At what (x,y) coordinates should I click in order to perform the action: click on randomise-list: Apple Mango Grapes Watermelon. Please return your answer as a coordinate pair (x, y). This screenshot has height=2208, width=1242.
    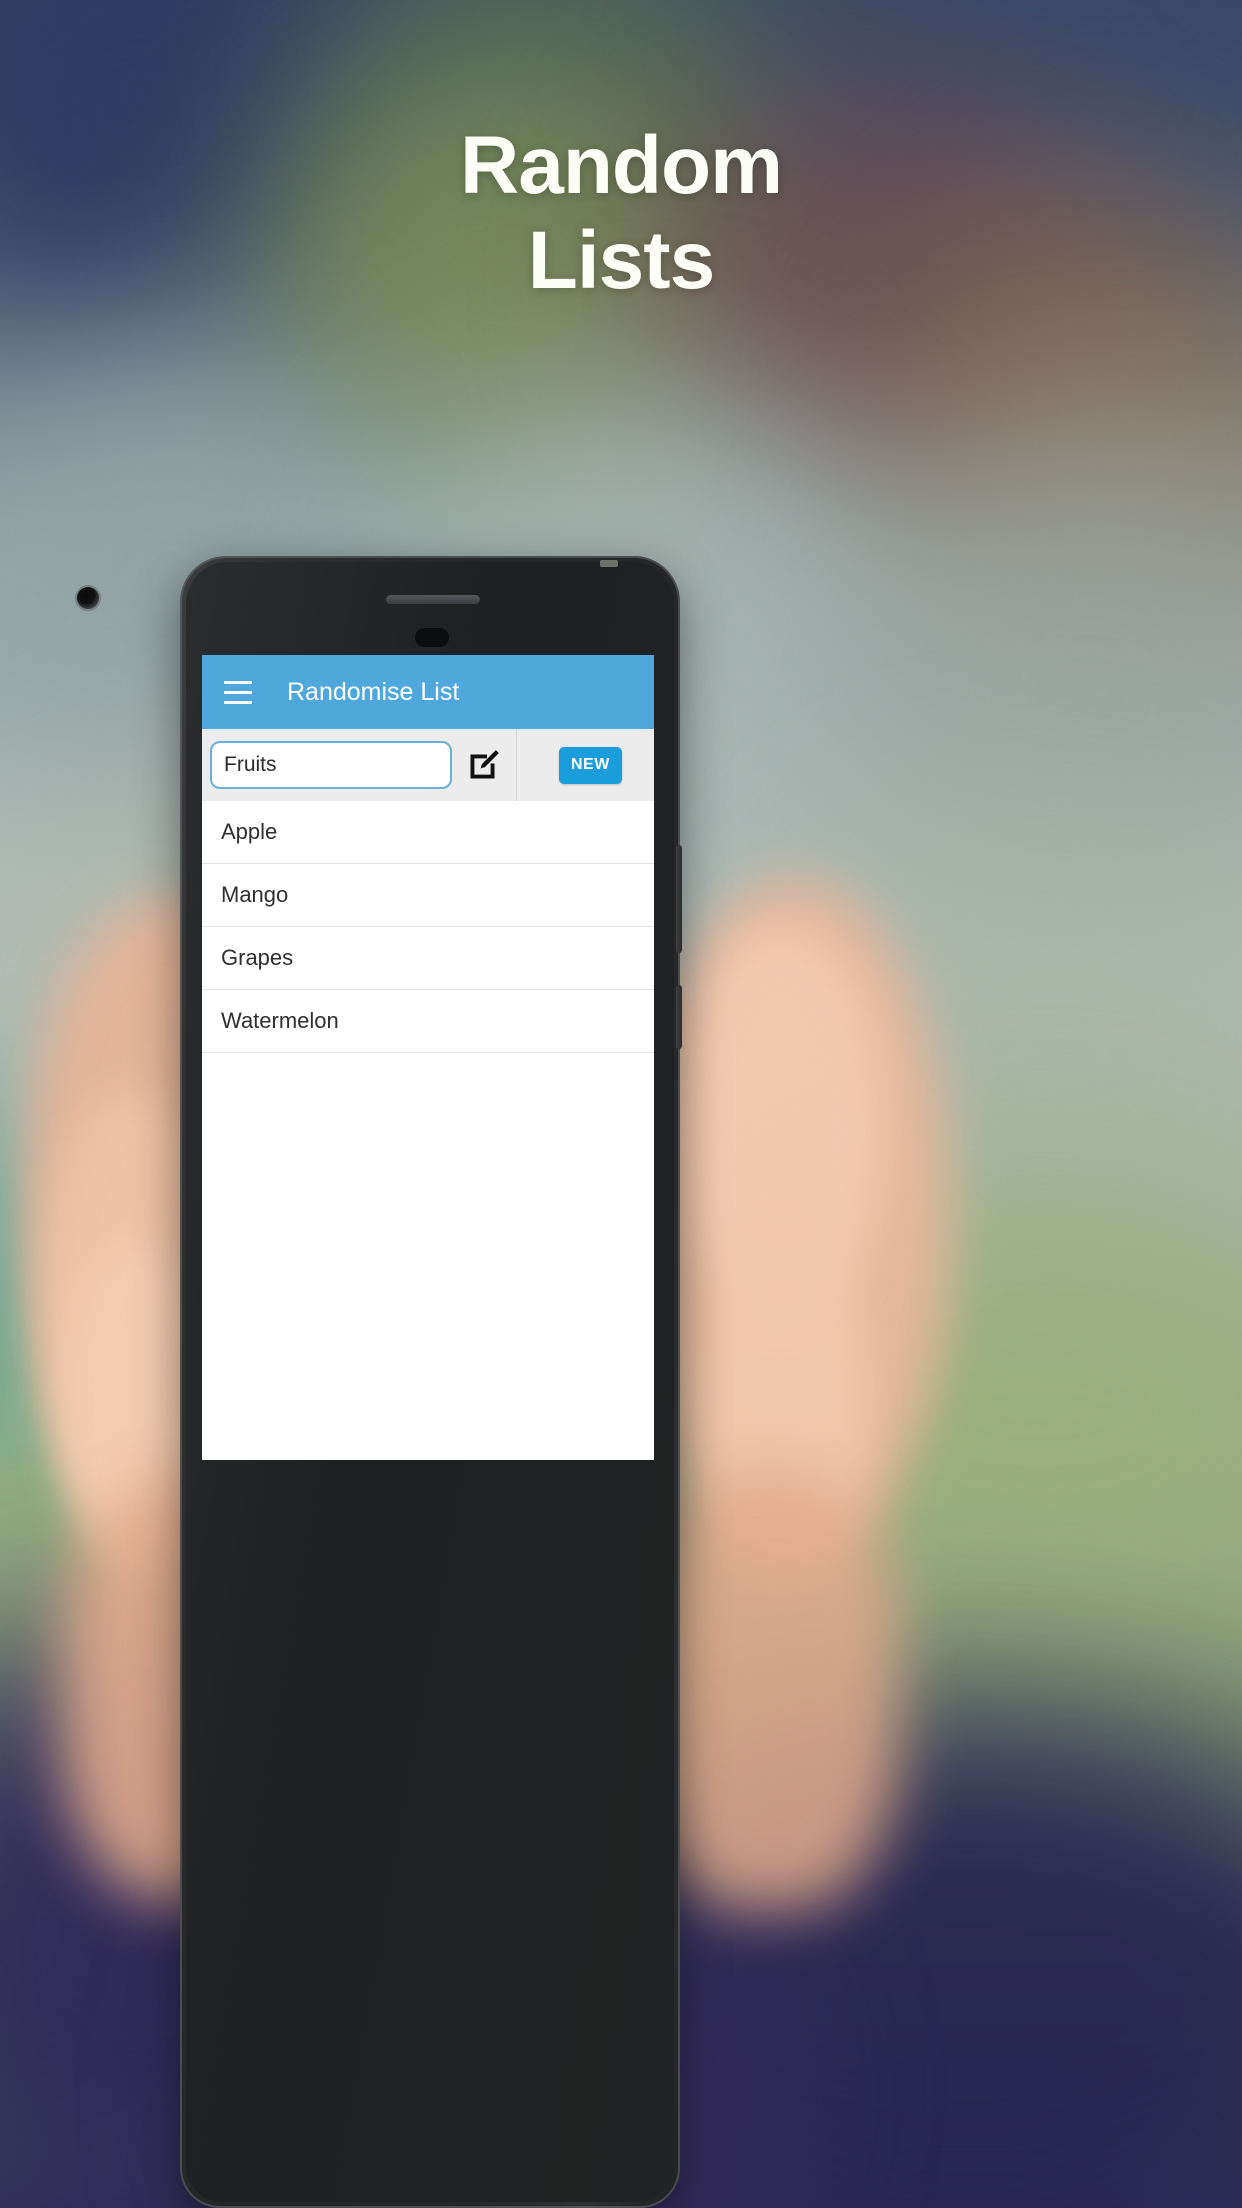
    Looking at the image, I should click on (428, 927).